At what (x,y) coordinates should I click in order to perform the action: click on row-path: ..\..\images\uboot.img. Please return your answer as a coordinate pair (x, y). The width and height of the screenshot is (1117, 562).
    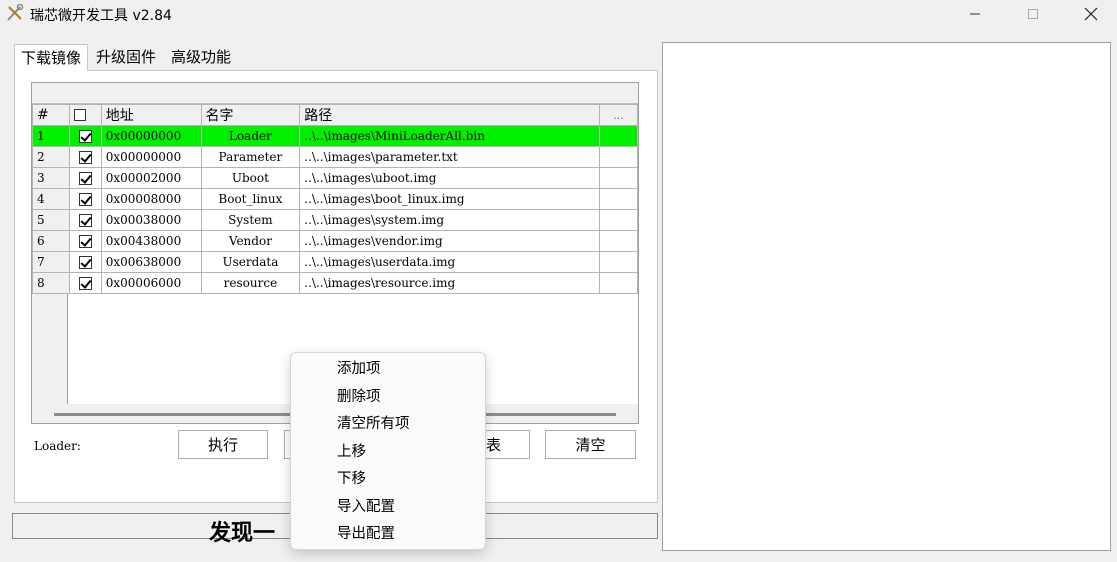
    Looking at the image, I should click on (450, 178).